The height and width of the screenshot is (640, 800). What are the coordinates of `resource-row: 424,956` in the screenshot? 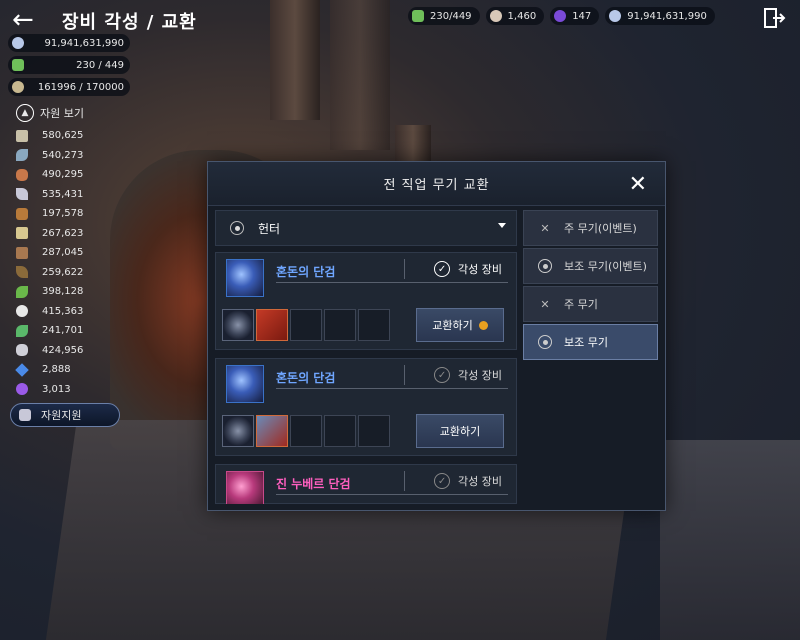 It's located at (73, 351).